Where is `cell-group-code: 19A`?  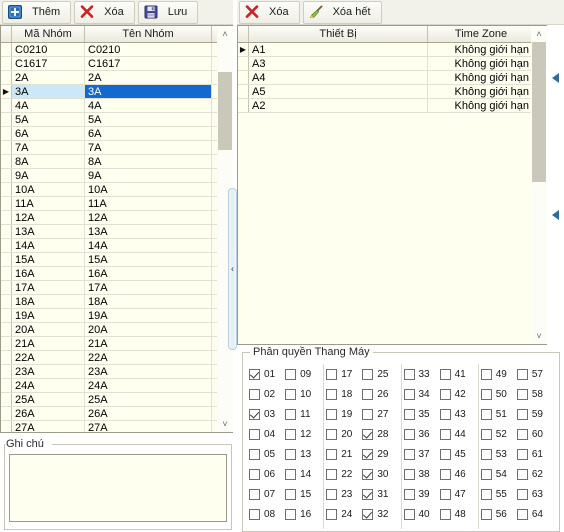
cell-group-code: 19A is located at coordinates (48, 315).